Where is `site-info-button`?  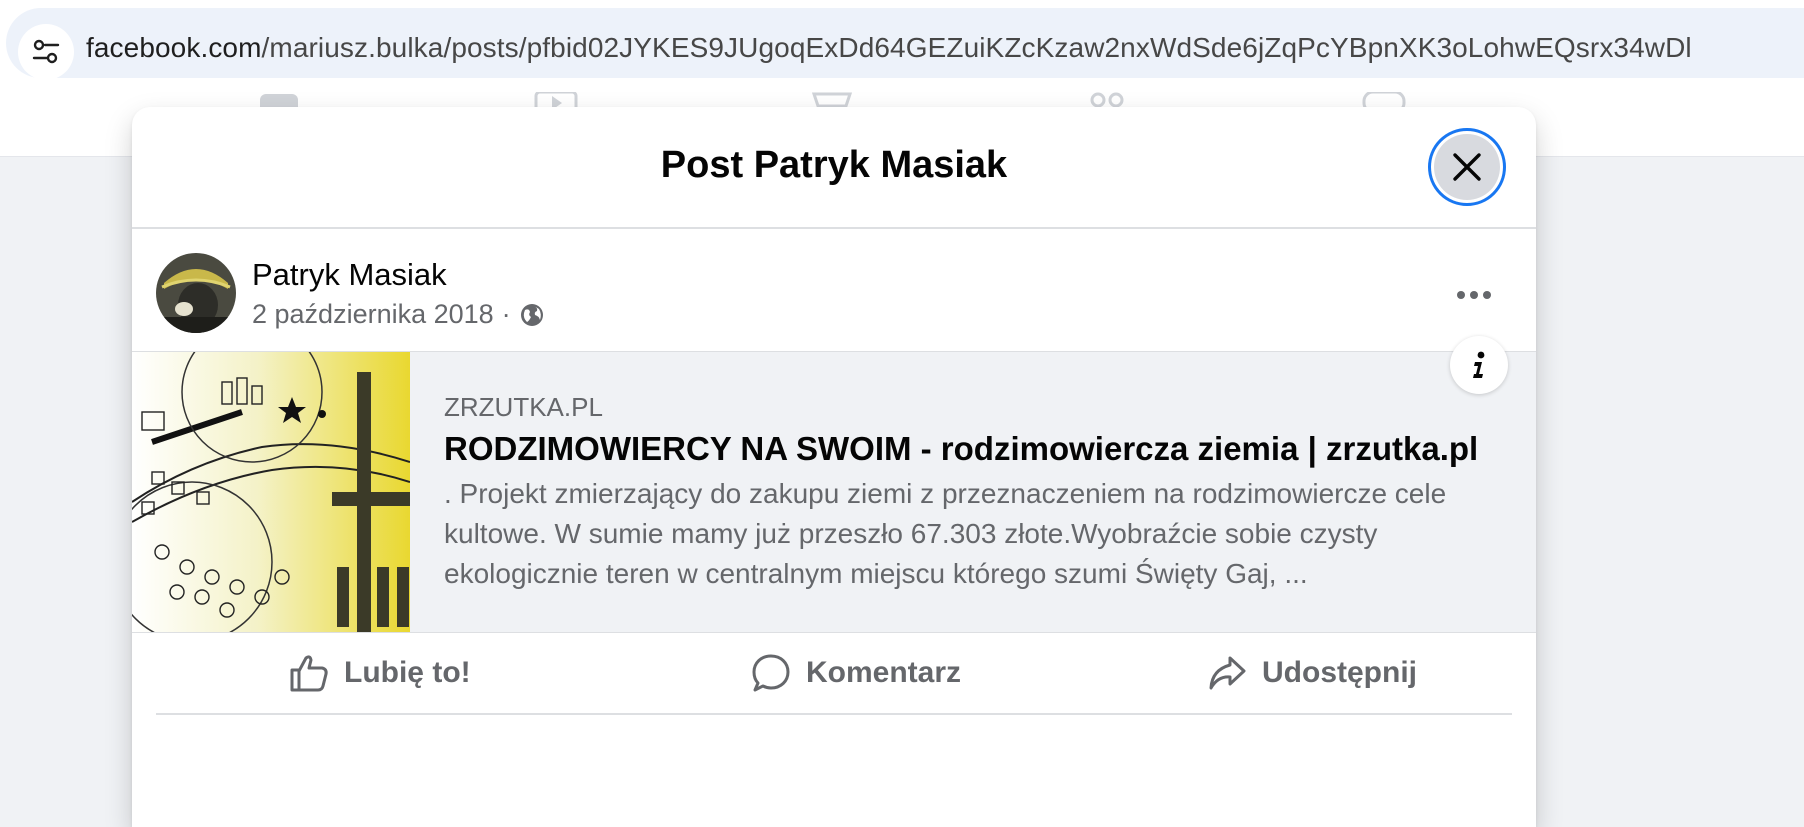 site-info-button is located at coordinates (46, 52).